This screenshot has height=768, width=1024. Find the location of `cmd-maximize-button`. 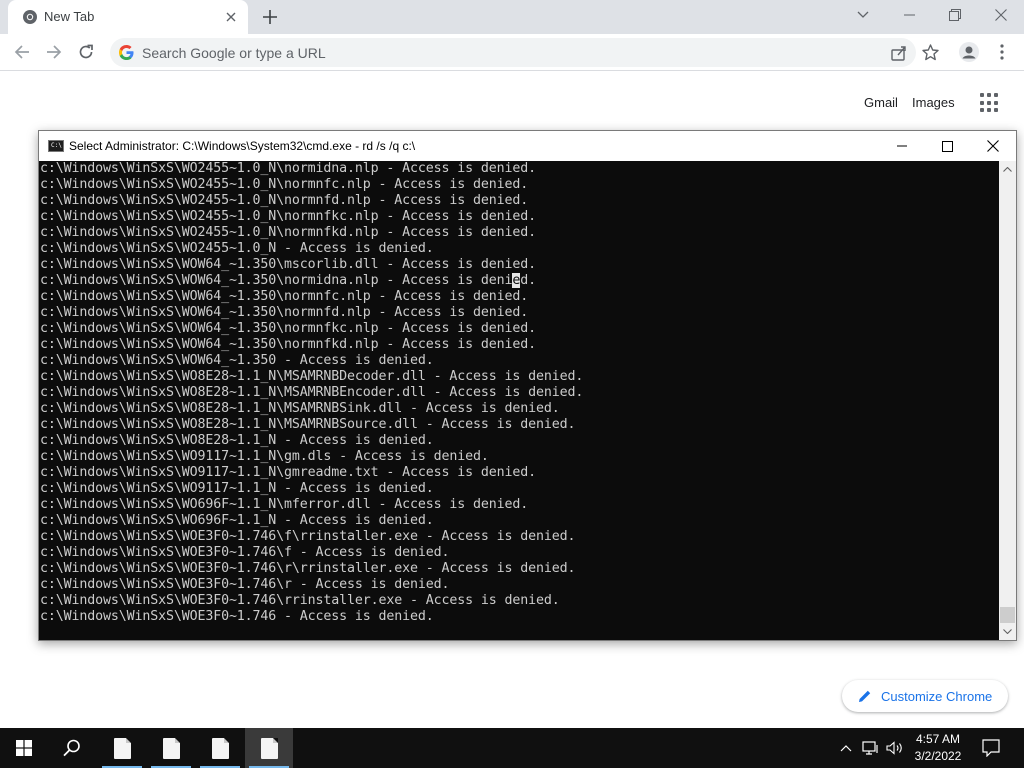

cmd-maximize-button is located at coordinates (947, 146).